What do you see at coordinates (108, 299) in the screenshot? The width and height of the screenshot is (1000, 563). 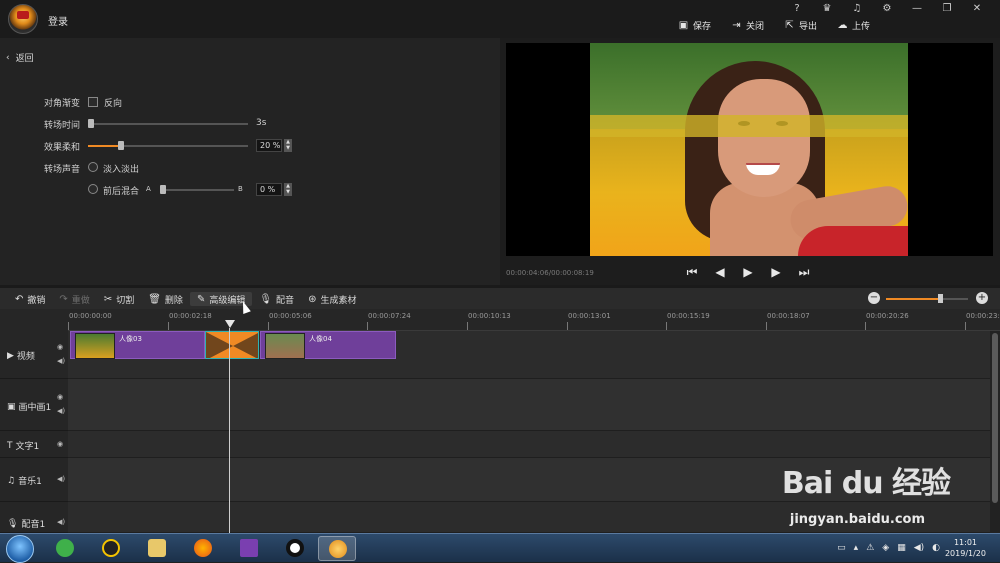 I see `scissors-icon: ✂` at bounding box center [108, 299].